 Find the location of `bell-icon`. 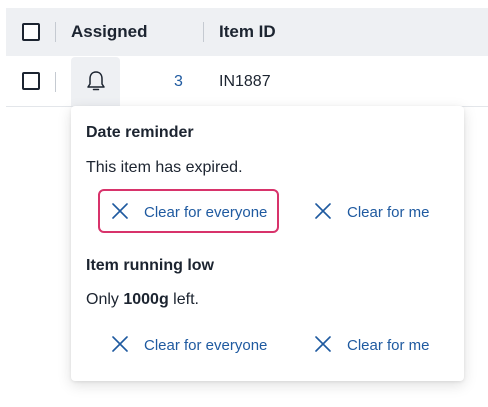

bell-icon is located at coordinates (96, 81).